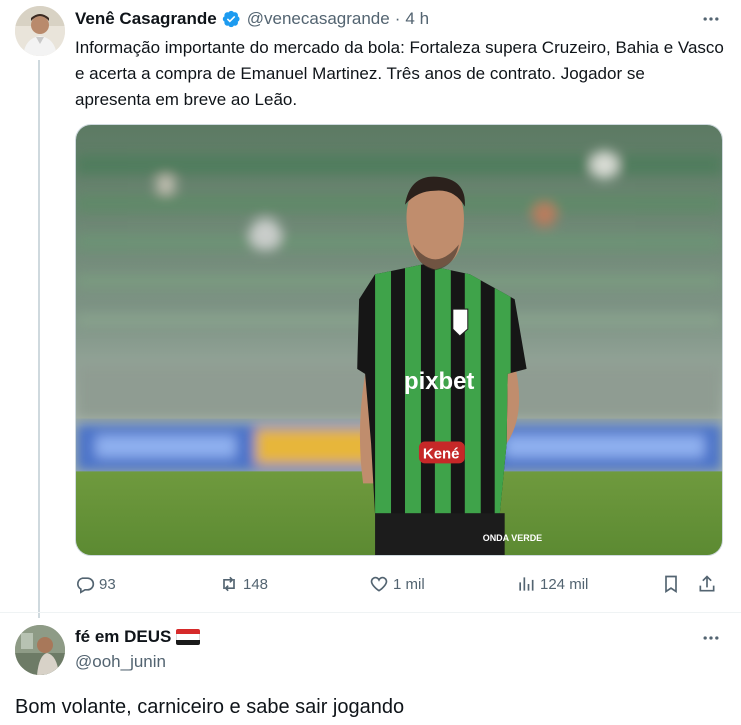 Image resolution: width=741 pixels, height=725 pixels. I want to click on bookmark-button, so click(673, 584).